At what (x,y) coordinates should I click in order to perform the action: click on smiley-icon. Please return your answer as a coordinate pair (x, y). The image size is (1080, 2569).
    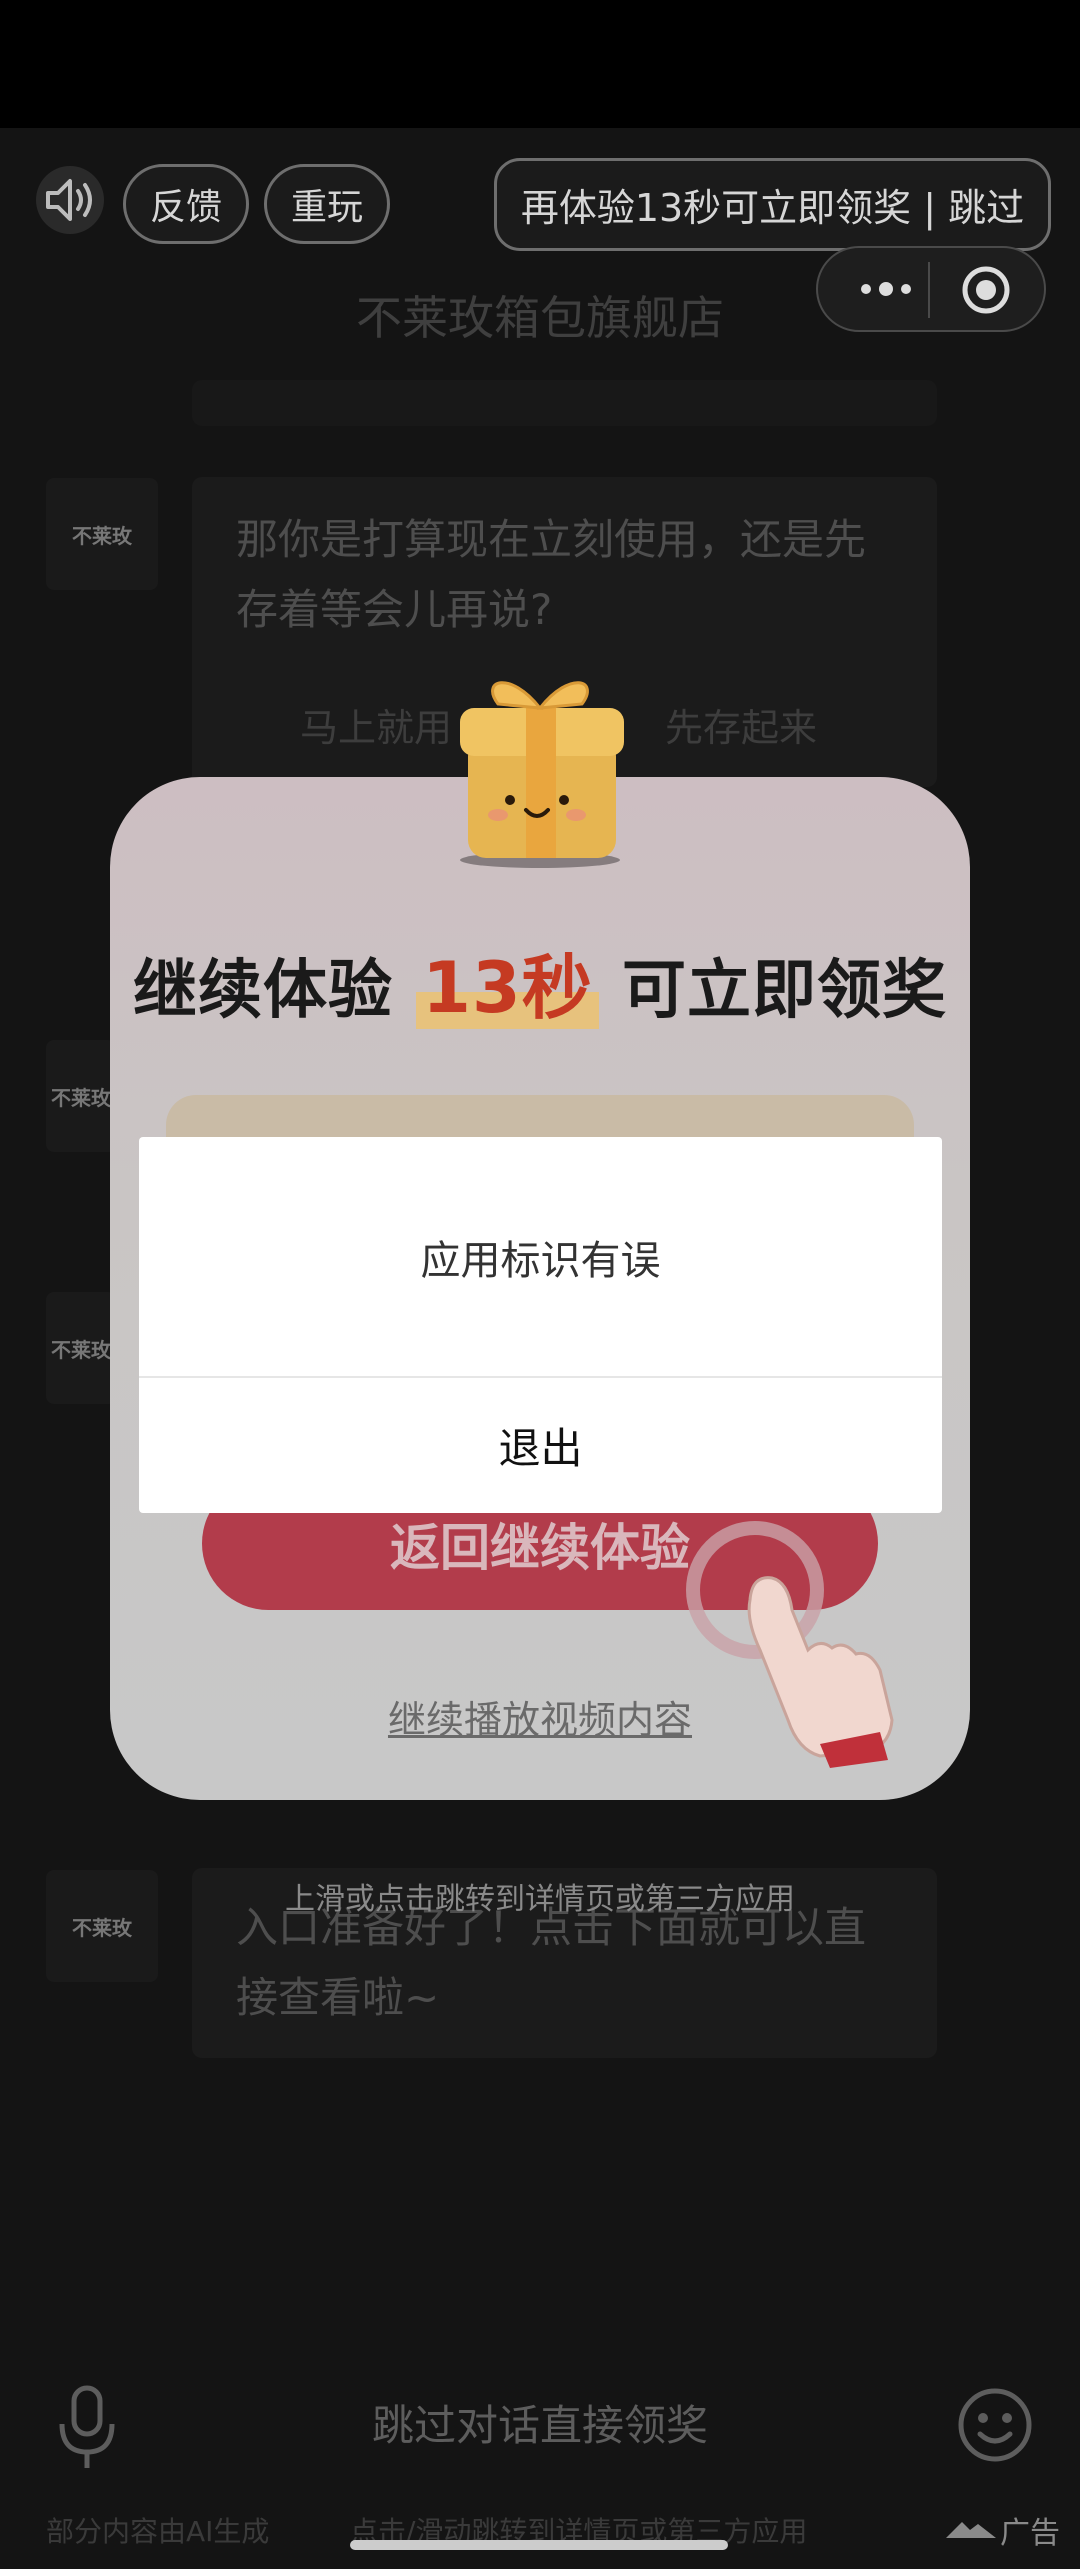
    Looking at the image, I should click on (995, 2425).